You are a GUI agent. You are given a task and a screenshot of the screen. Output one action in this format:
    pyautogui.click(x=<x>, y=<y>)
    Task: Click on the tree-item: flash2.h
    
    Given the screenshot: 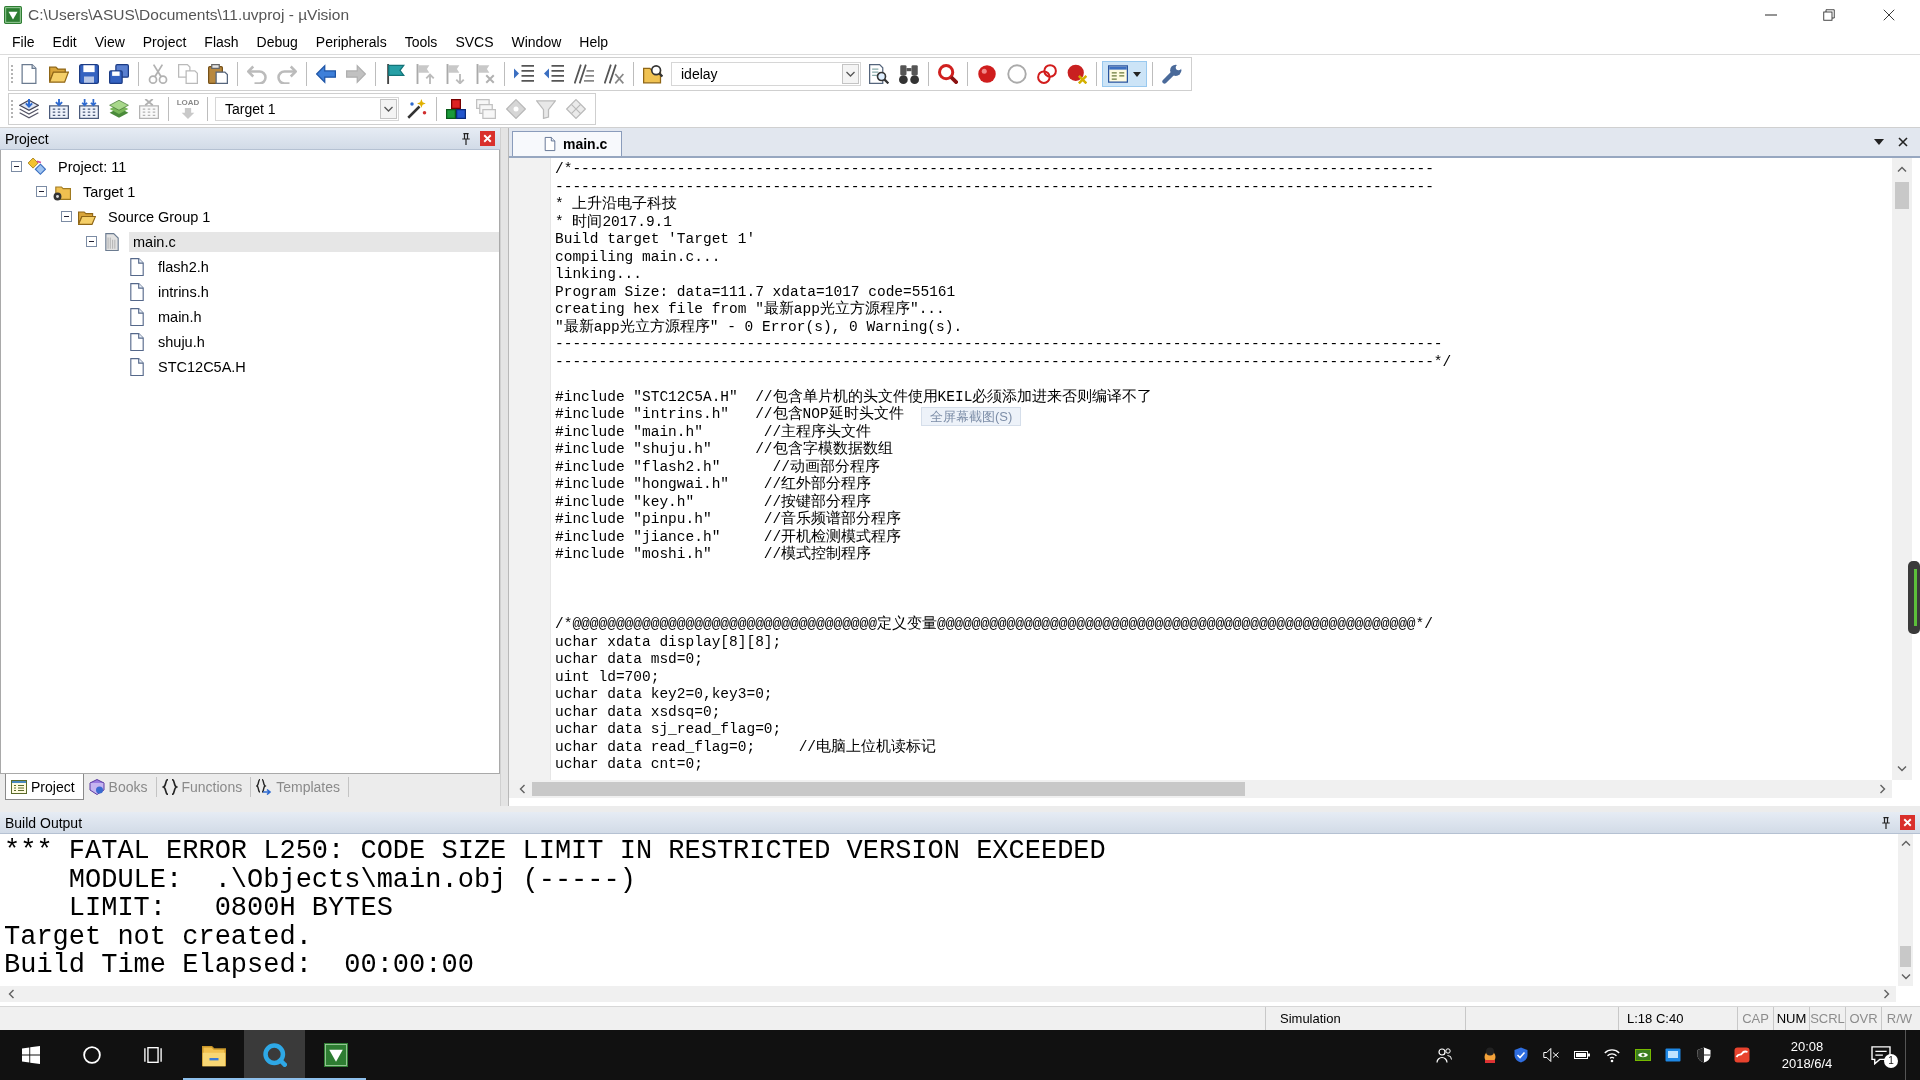 What is the action you would take?
    pyautogui.click(x=183, y=266)
    